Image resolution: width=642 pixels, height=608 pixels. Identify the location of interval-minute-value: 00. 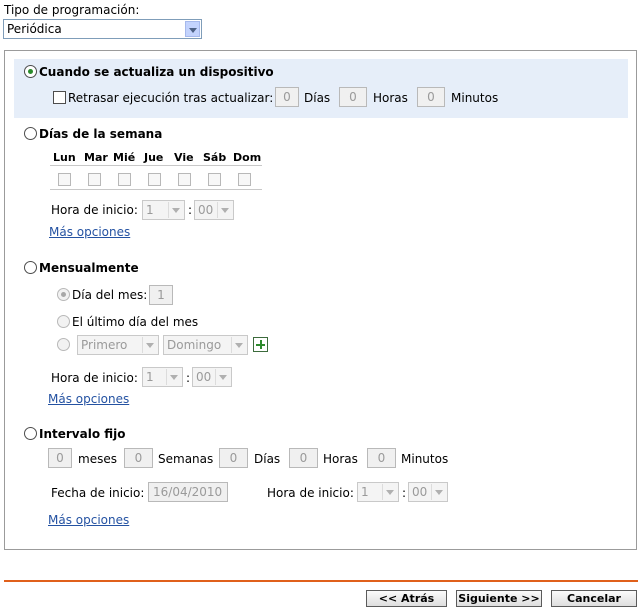
(420, 492).